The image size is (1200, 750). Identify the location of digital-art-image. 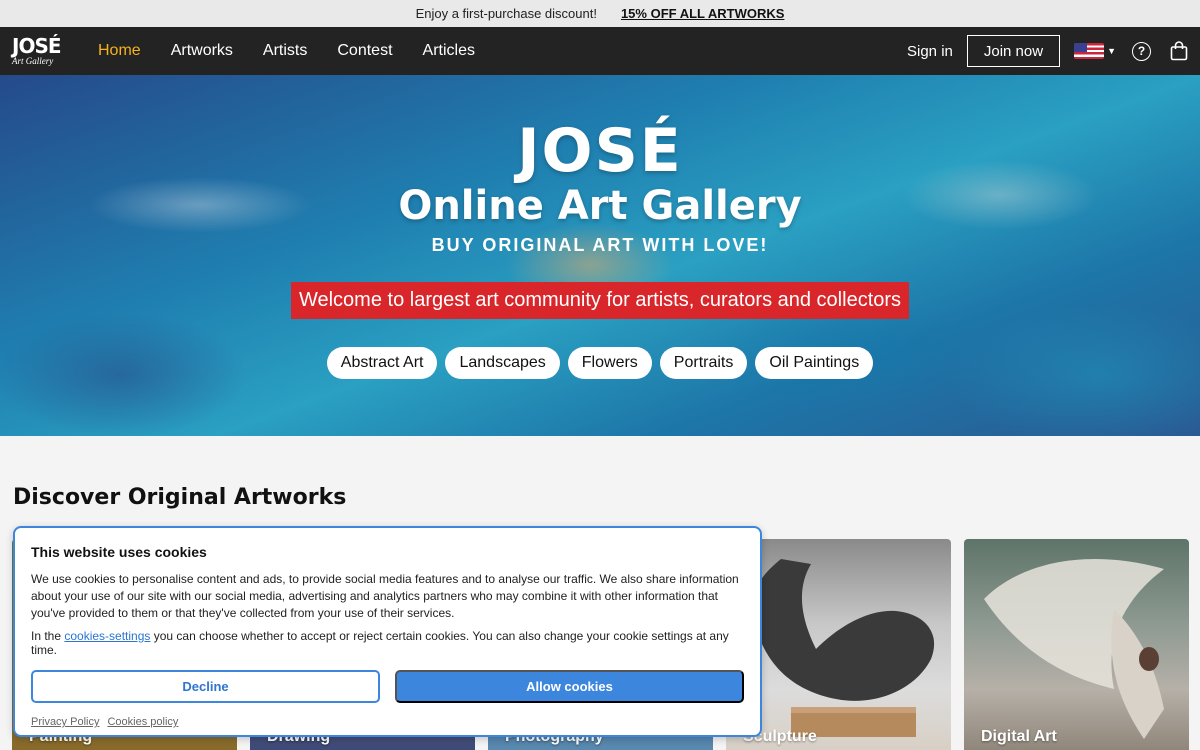
(1074, 649).